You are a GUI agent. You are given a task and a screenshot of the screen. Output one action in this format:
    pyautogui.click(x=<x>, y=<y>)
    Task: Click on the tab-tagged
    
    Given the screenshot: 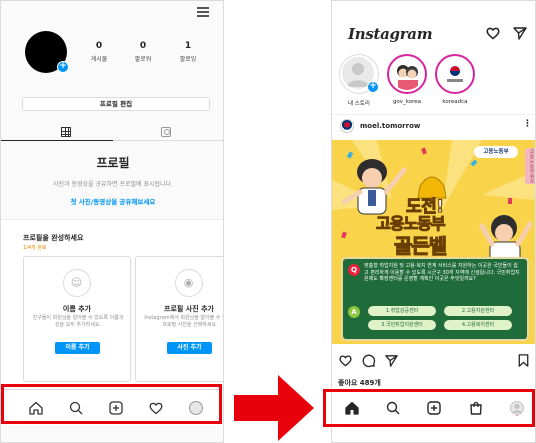 What is the action you would take?
    pyautogui.click(x=168, y=133)
    